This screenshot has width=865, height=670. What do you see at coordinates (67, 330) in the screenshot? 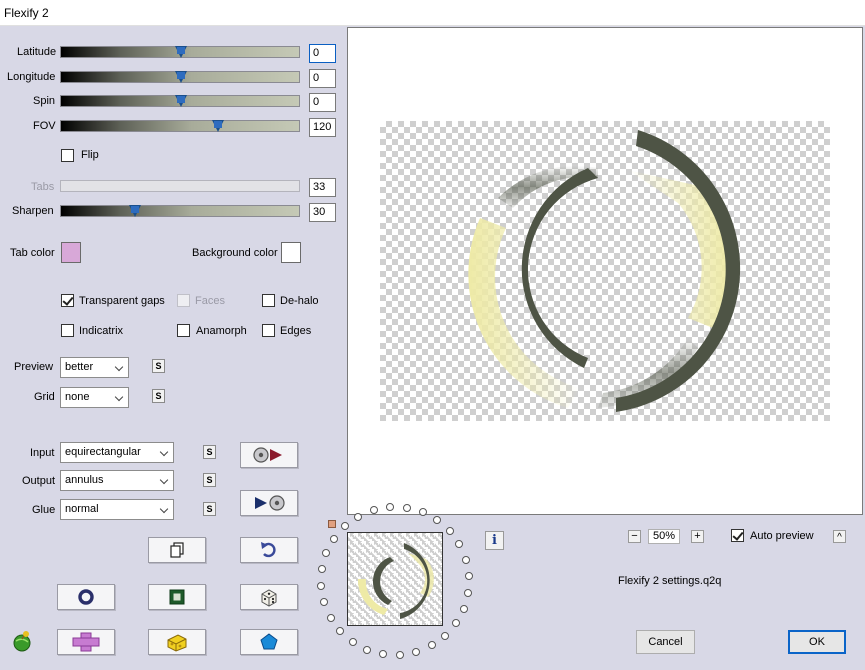
I see `indicatrix-checkbox` at bounding box center [67, 330].